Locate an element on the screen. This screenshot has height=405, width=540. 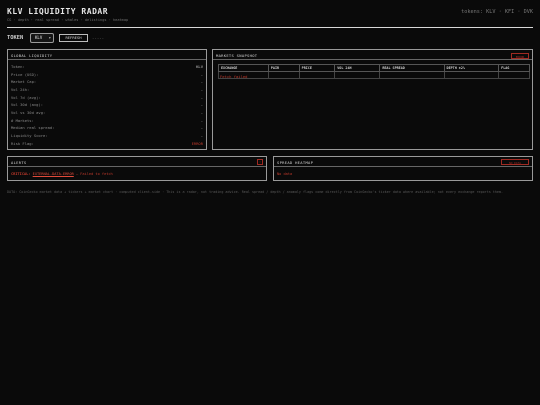
column-header: REAL SPREAD is located at coordinates (412, 68).